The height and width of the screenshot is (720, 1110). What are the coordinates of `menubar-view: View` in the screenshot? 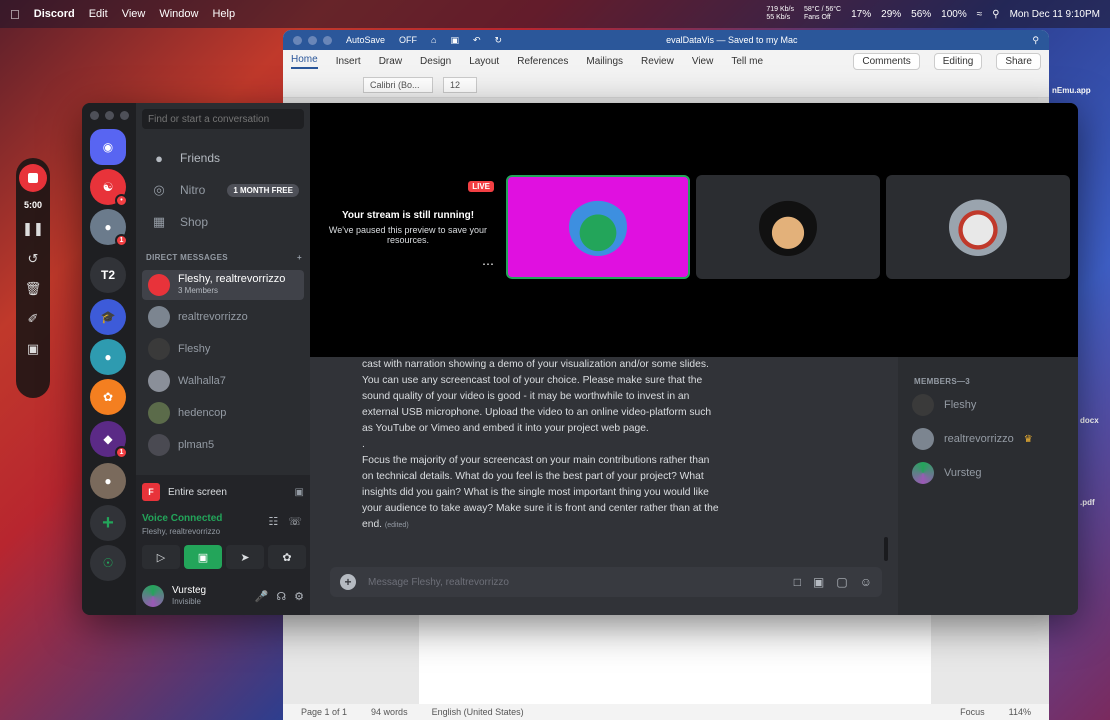 It's located at (134, 14).